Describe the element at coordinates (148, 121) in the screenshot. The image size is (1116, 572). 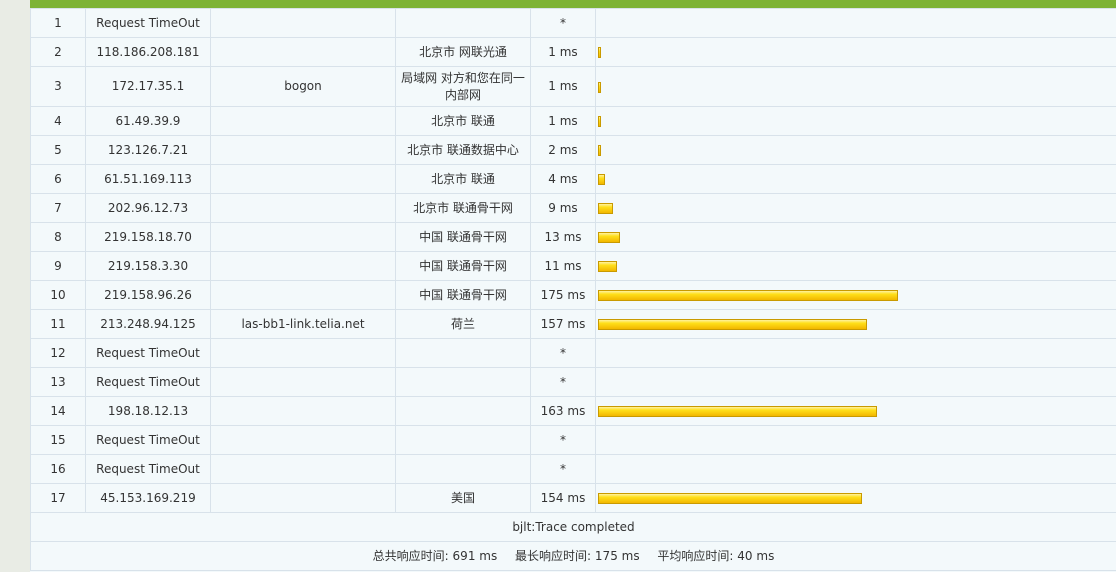
I see `hop-ip: 61.49.39.9` at that location.